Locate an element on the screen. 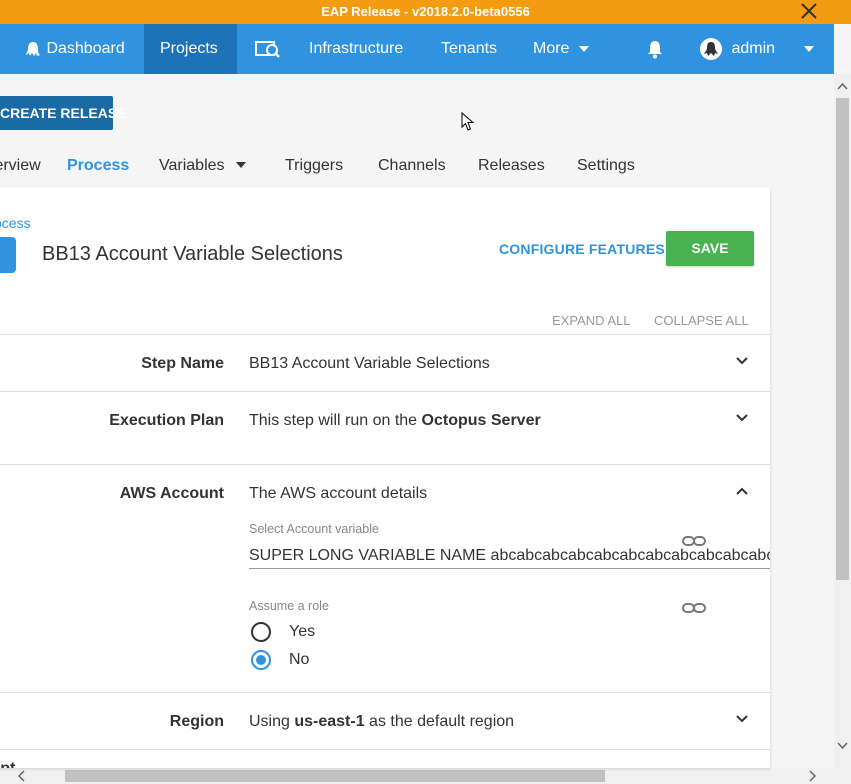  summary-text: Using is located at coordinates (272, 721).